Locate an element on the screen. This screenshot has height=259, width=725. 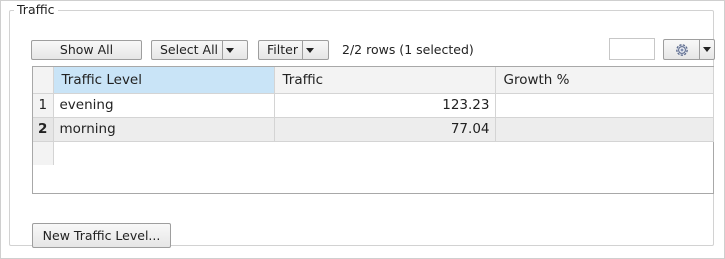
traffic-level-cell: morning is located at coordinates (164, 129).